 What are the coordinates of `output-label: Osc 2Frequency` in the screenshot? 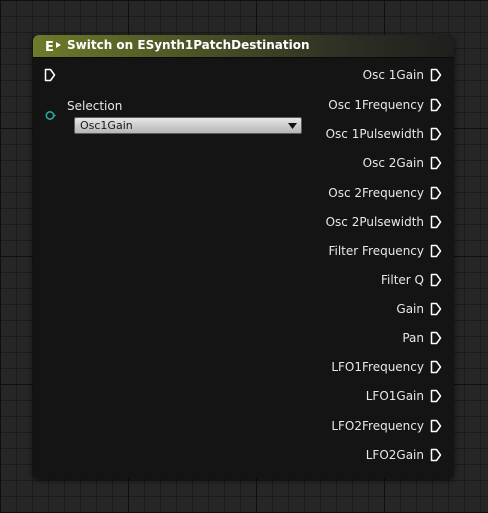 It's located at (376, 193).